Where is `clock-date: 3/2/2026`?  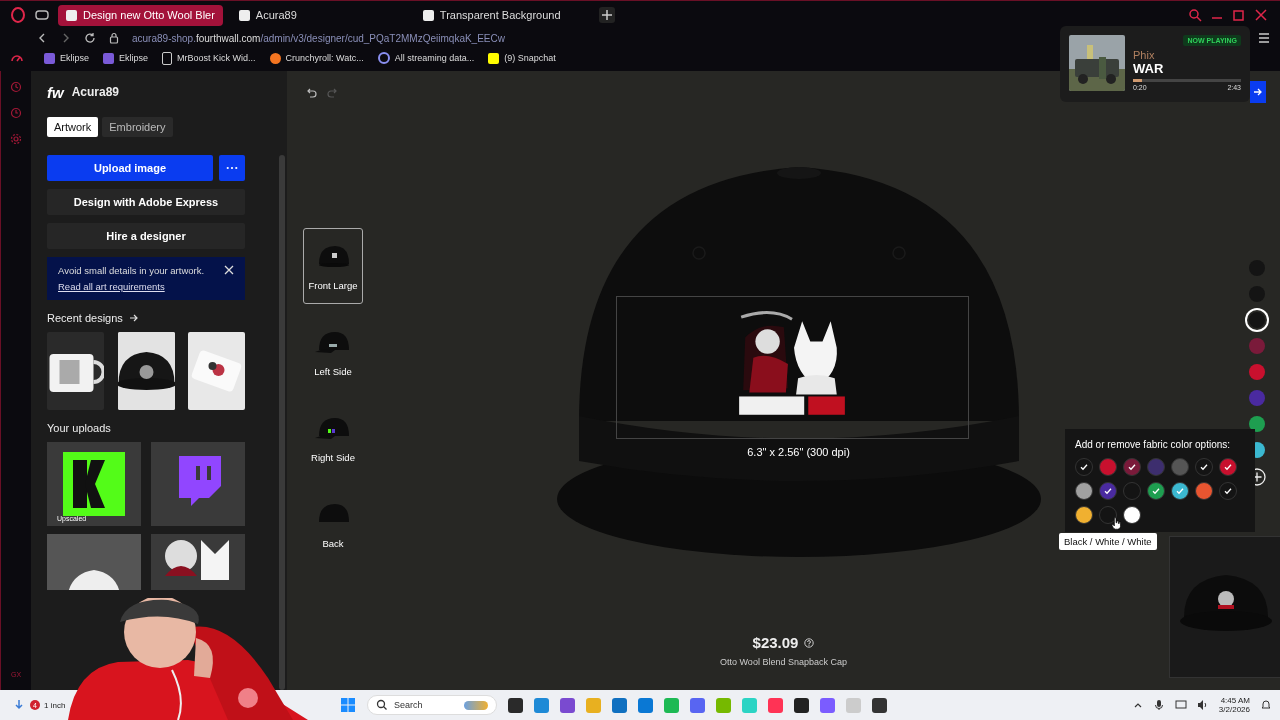 clock-date: 3/2/2026 is located at coordinates (1234, 709).